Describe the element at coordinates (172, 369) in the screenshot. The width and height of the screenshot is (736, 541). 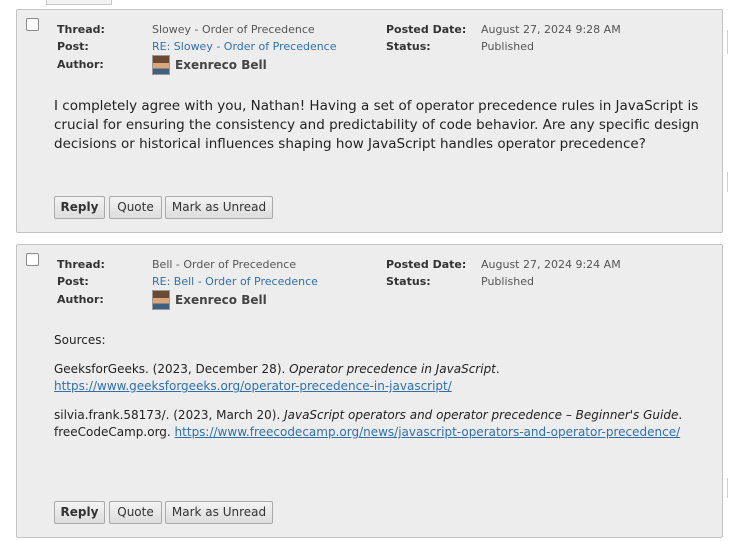
I see `reference-1-prefix: GeeksforGeeks. (2023, December 28).` at that location.